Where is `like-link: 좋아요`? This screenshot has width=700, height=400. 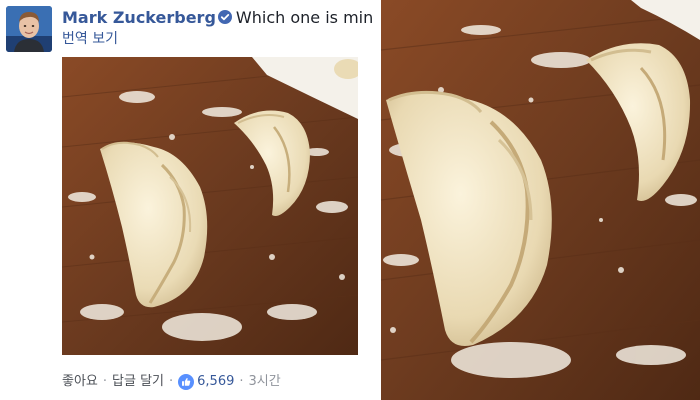 like-link: 좋아요 is located at coordinates (80, 382).